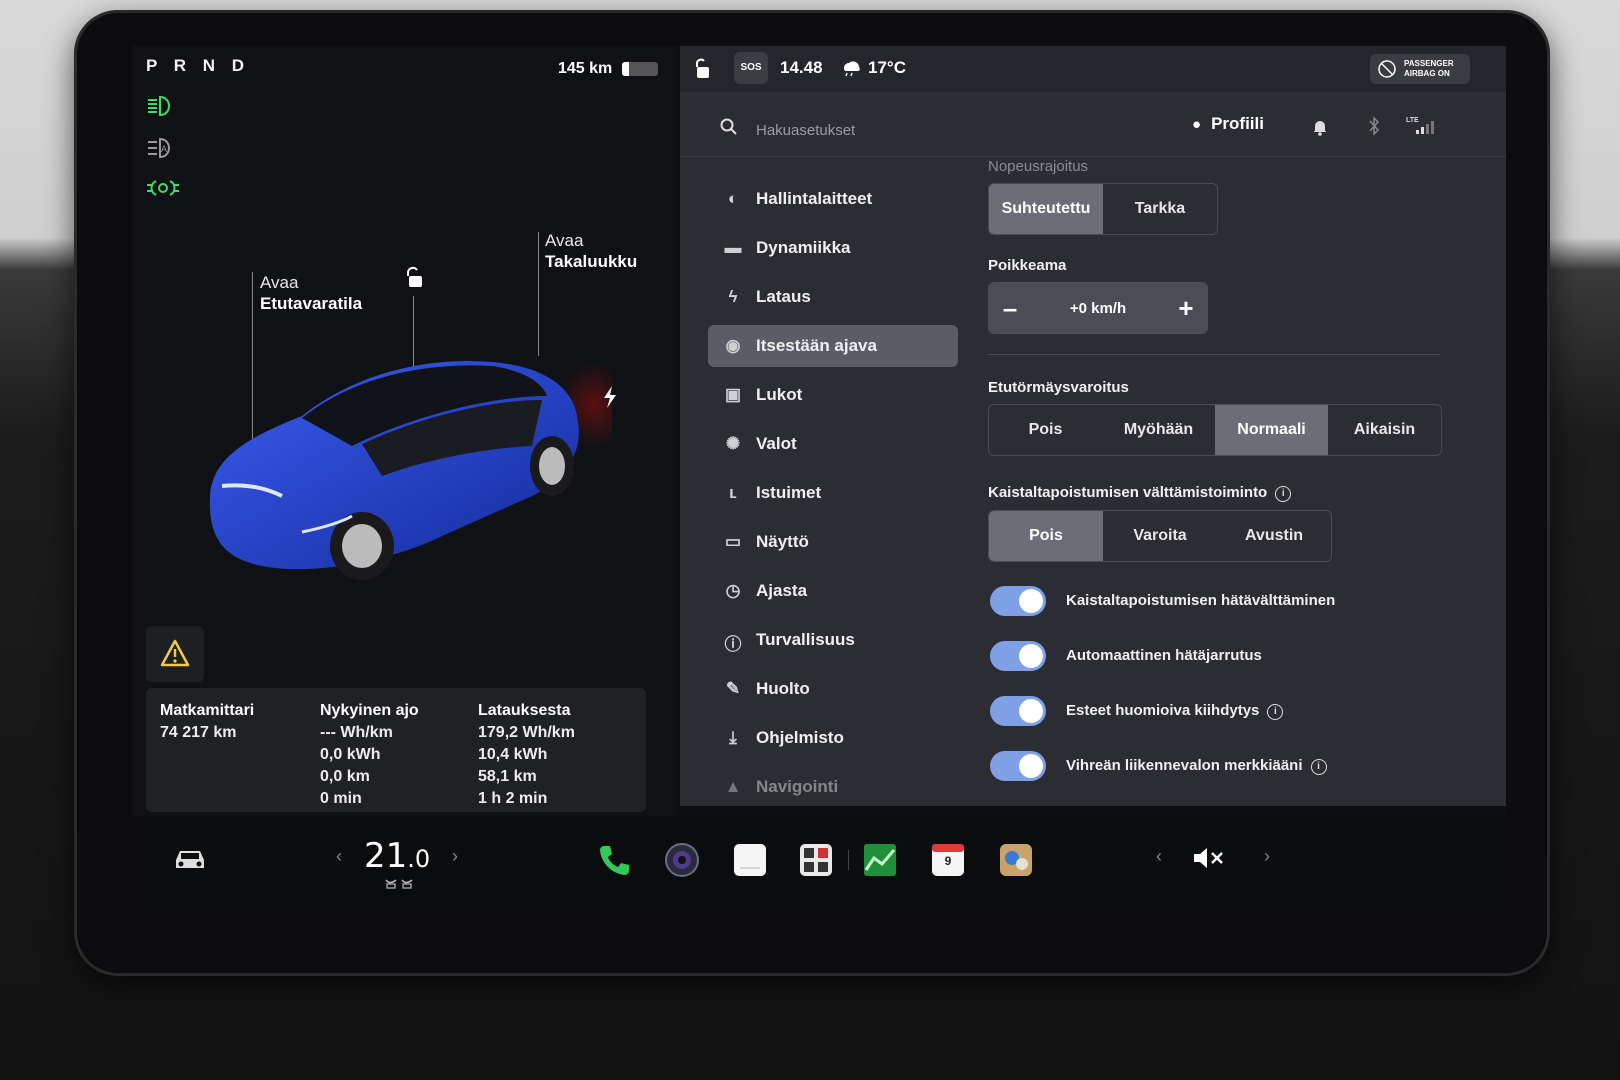 The width and height of the screenshot is (1620, 1080). Describe the element at coordinates (797, 786) in the screenshot. I see `sidebar-item-label: Navigointi` at that location.